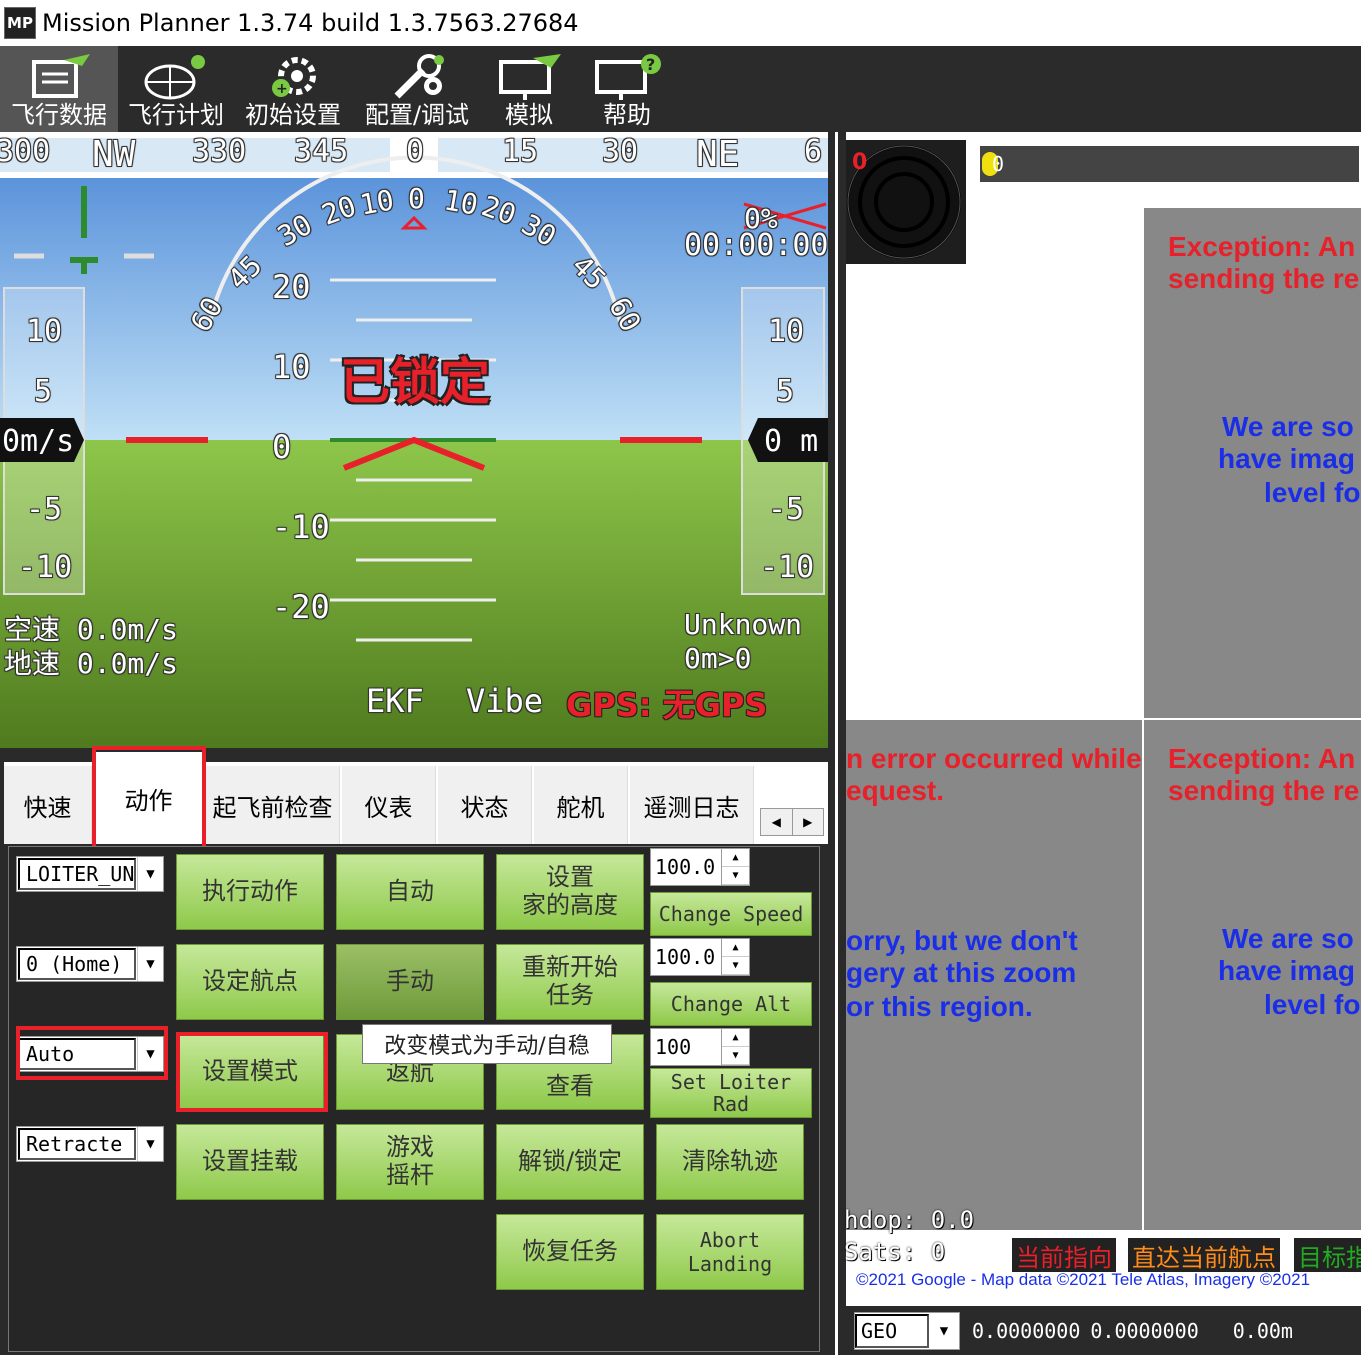 This screenshot has width=1361, height=1355. I want to click on select-value: GEO, so click(892, 1330).